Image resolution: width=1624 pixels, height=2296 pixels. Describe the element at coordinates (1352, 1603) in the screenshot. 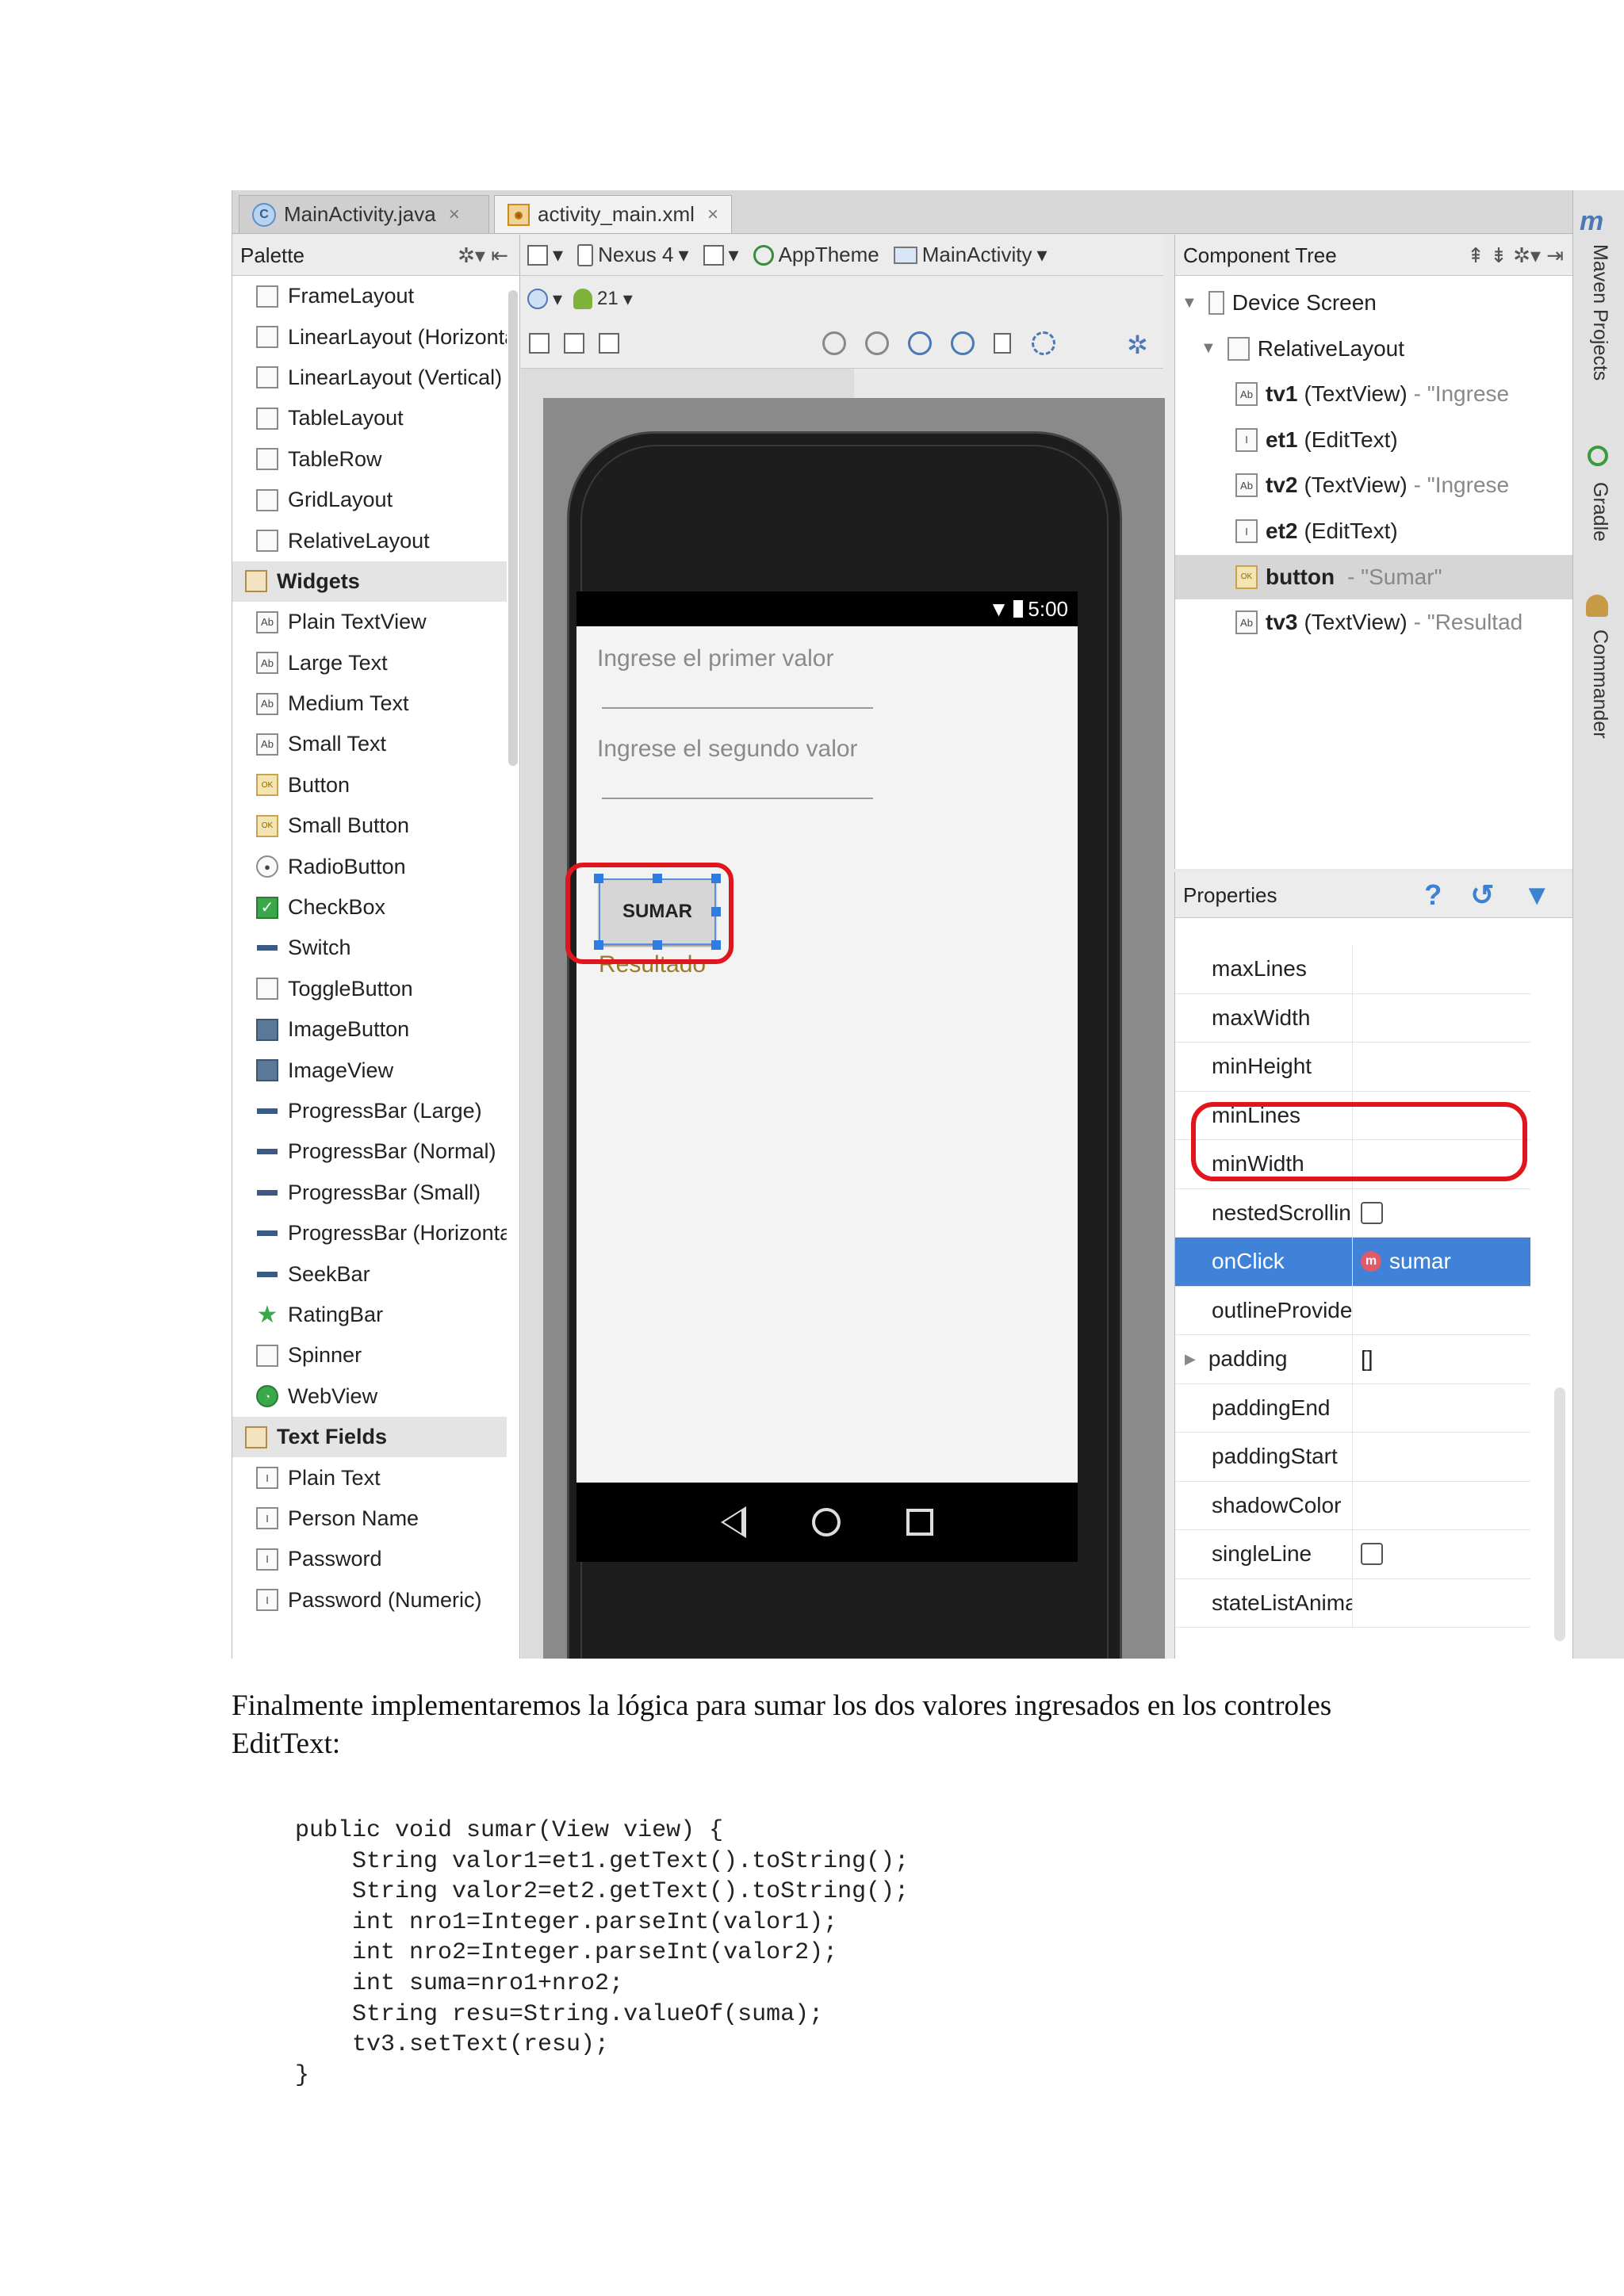

I see `property-row: stateListAnimator` at that location.